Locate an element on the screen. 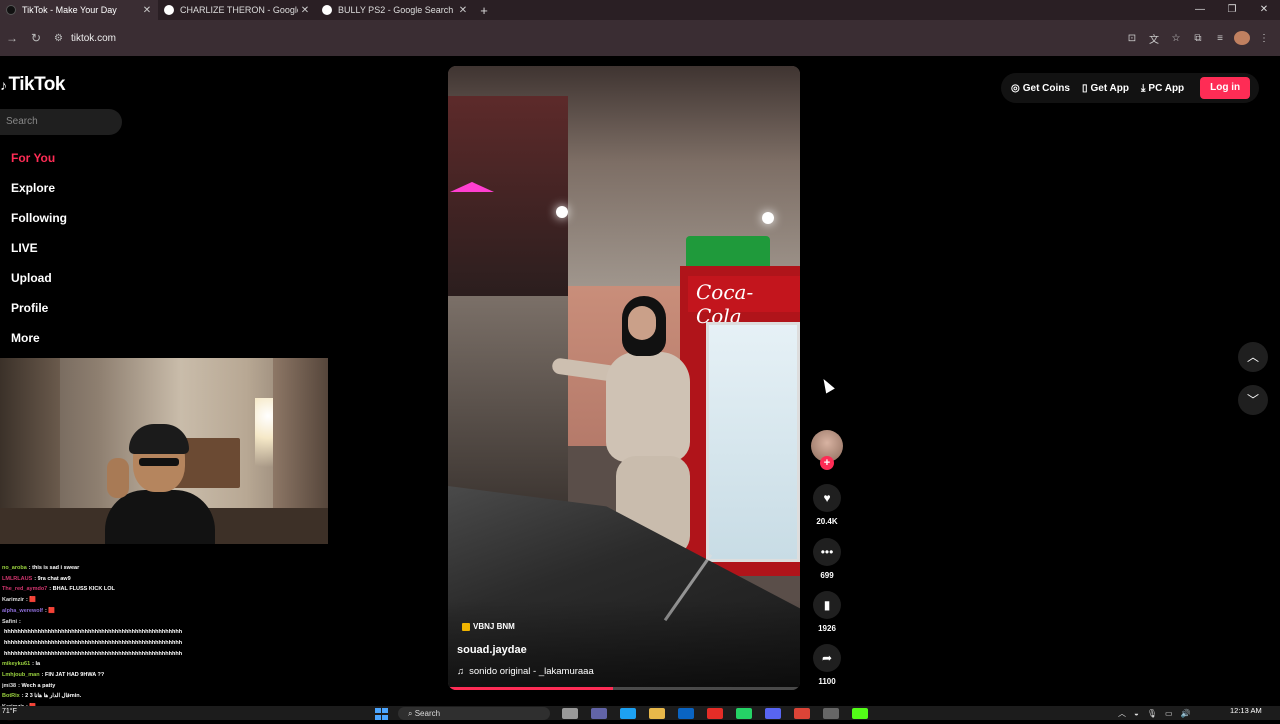 This screenshot has height=724, width=1280. sound-label: sonido original - _lakamuraaa is located at coordinates (531, 671).